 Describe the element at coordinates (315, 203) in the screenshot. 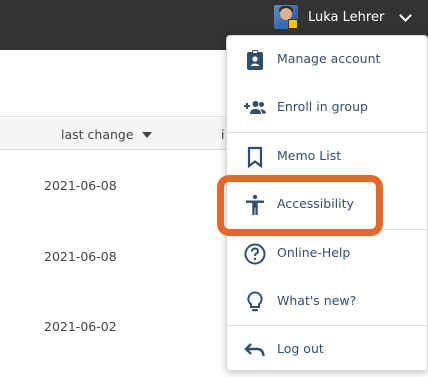

I see `menu-item-label: Accessibility` at that location.